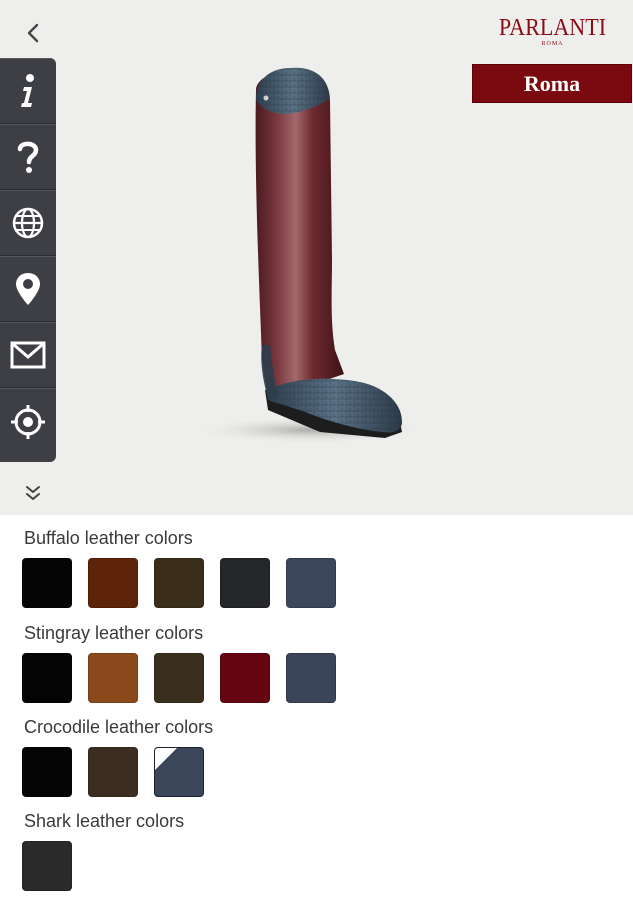 This screenshot has height=900, width=633. I want to click on crocodile-swatches, so click(113, 772).